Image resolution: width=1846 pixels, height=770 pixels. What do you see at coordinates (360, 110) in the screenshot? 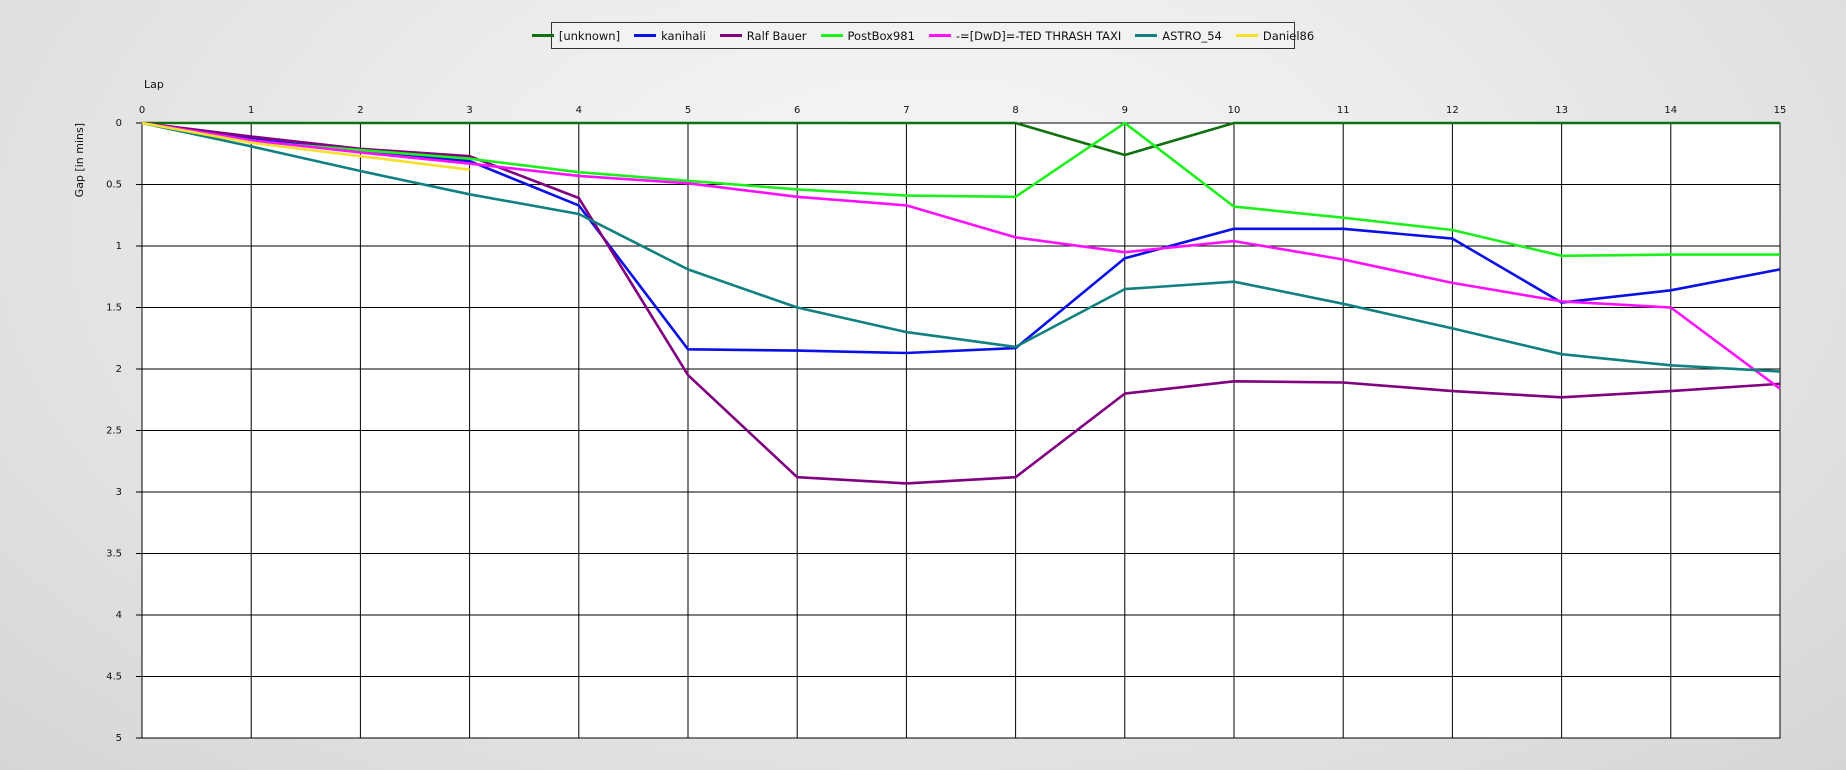
I see `x-tick-label: 2` at bounding box center [360, 110].